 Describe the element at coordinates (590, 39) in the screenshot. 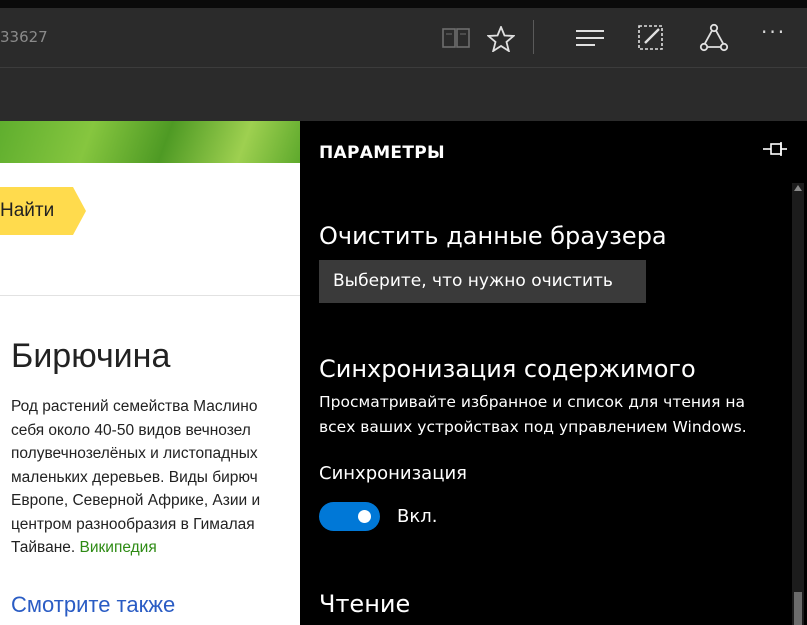

I see `hub-icon` at that location.